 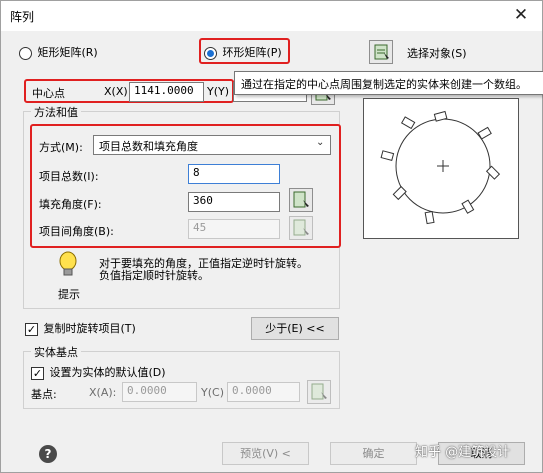 What do you see at coordinates (212, 392) in the screenshot?
I see `base-y-label: Y(C)` at bounding box center [212, 392].